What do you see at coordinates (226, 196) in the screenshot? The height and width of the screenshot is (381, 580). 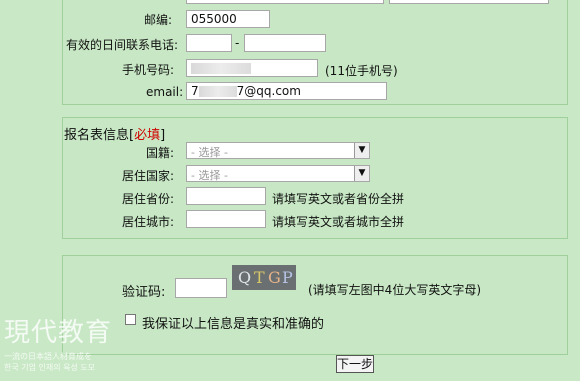 I see `province-input` at bounding box center [226, 196].